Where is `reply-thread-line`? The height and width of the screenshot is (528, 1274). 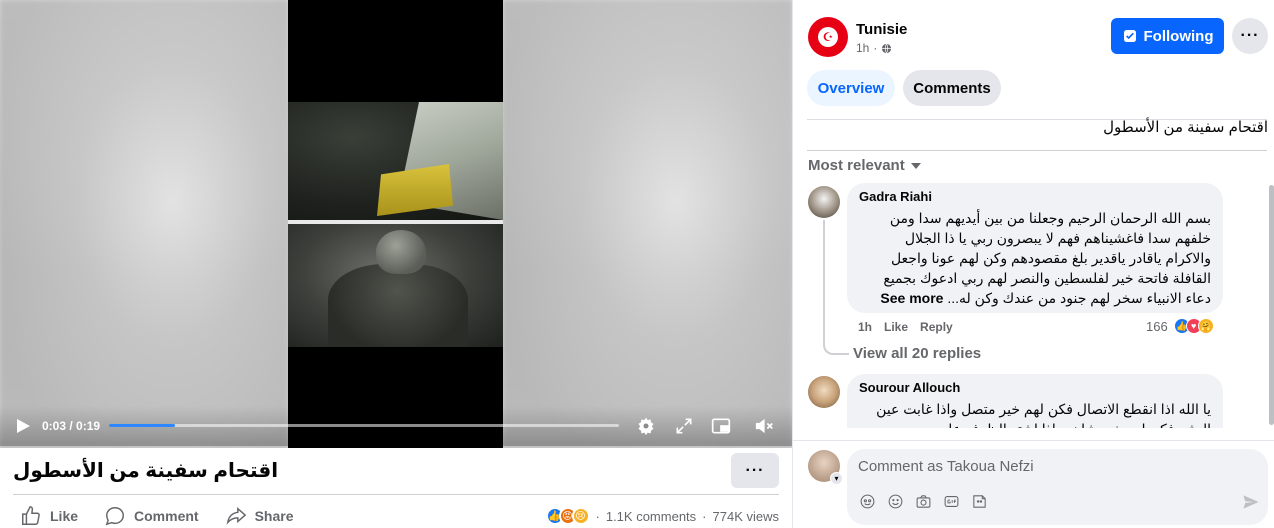
reply-thread-line is located at coordinates (836, 287).